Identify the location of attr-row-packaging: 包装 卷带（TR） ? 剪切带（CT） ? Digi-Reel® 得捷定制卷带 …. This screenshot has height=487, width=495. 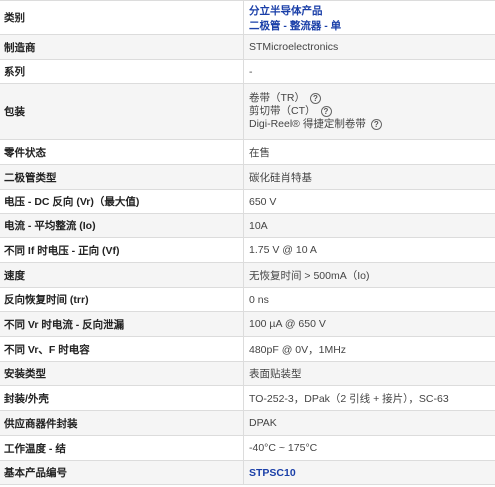
(247, 112).